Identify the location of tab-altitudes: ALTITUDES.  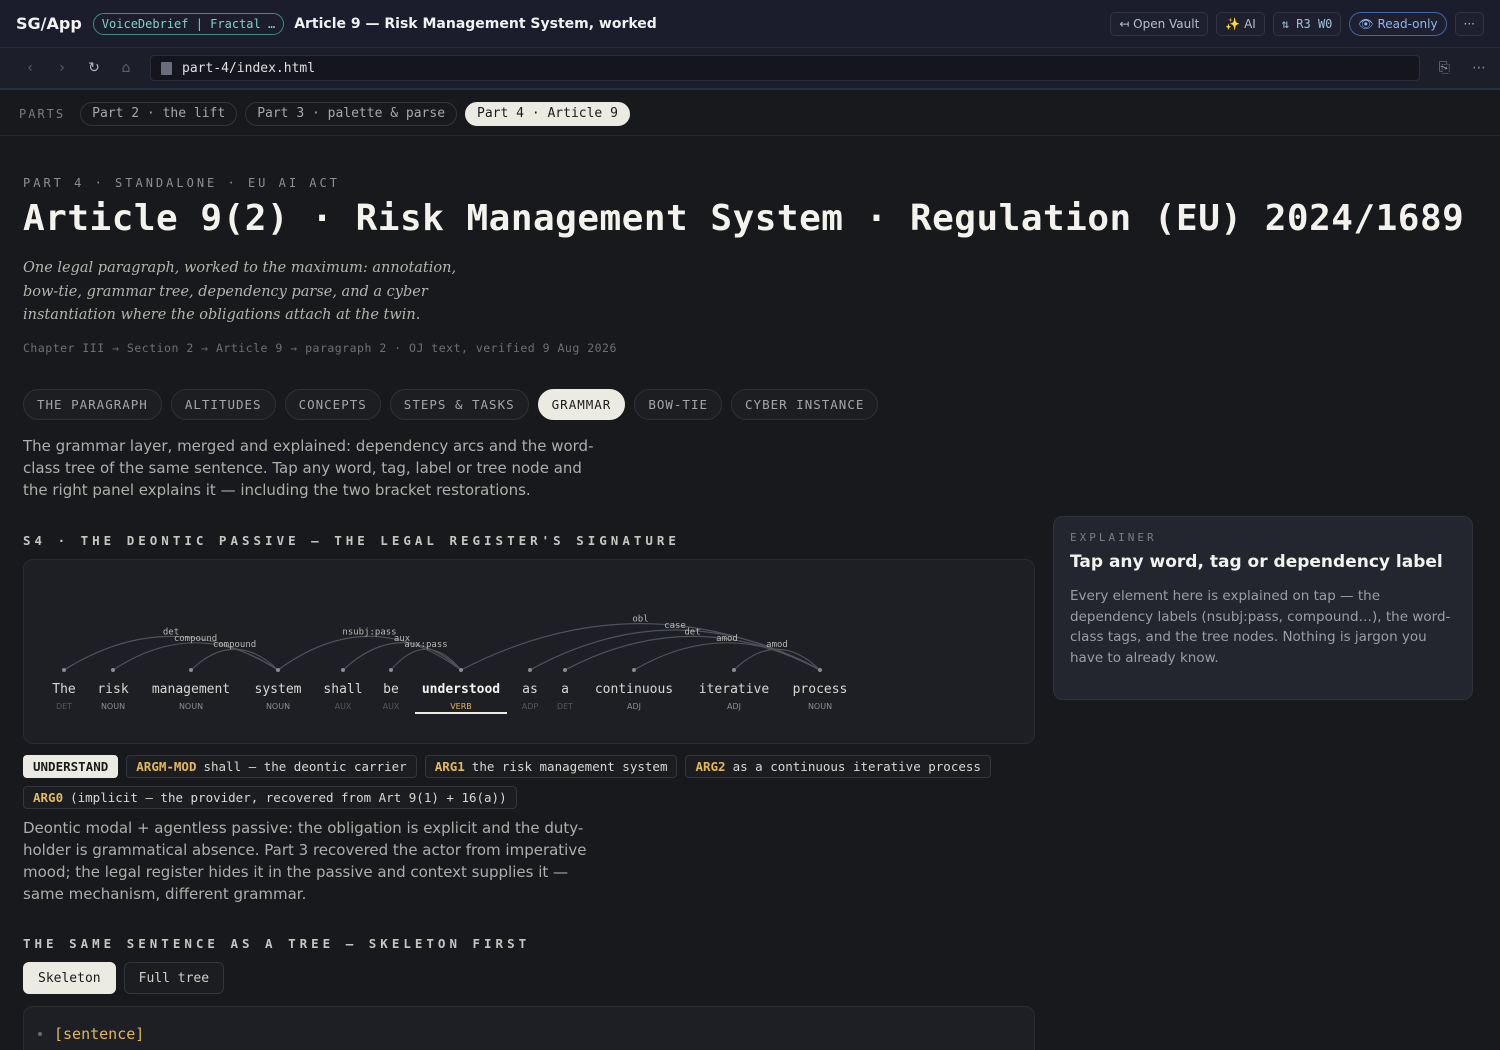
(223, 404).